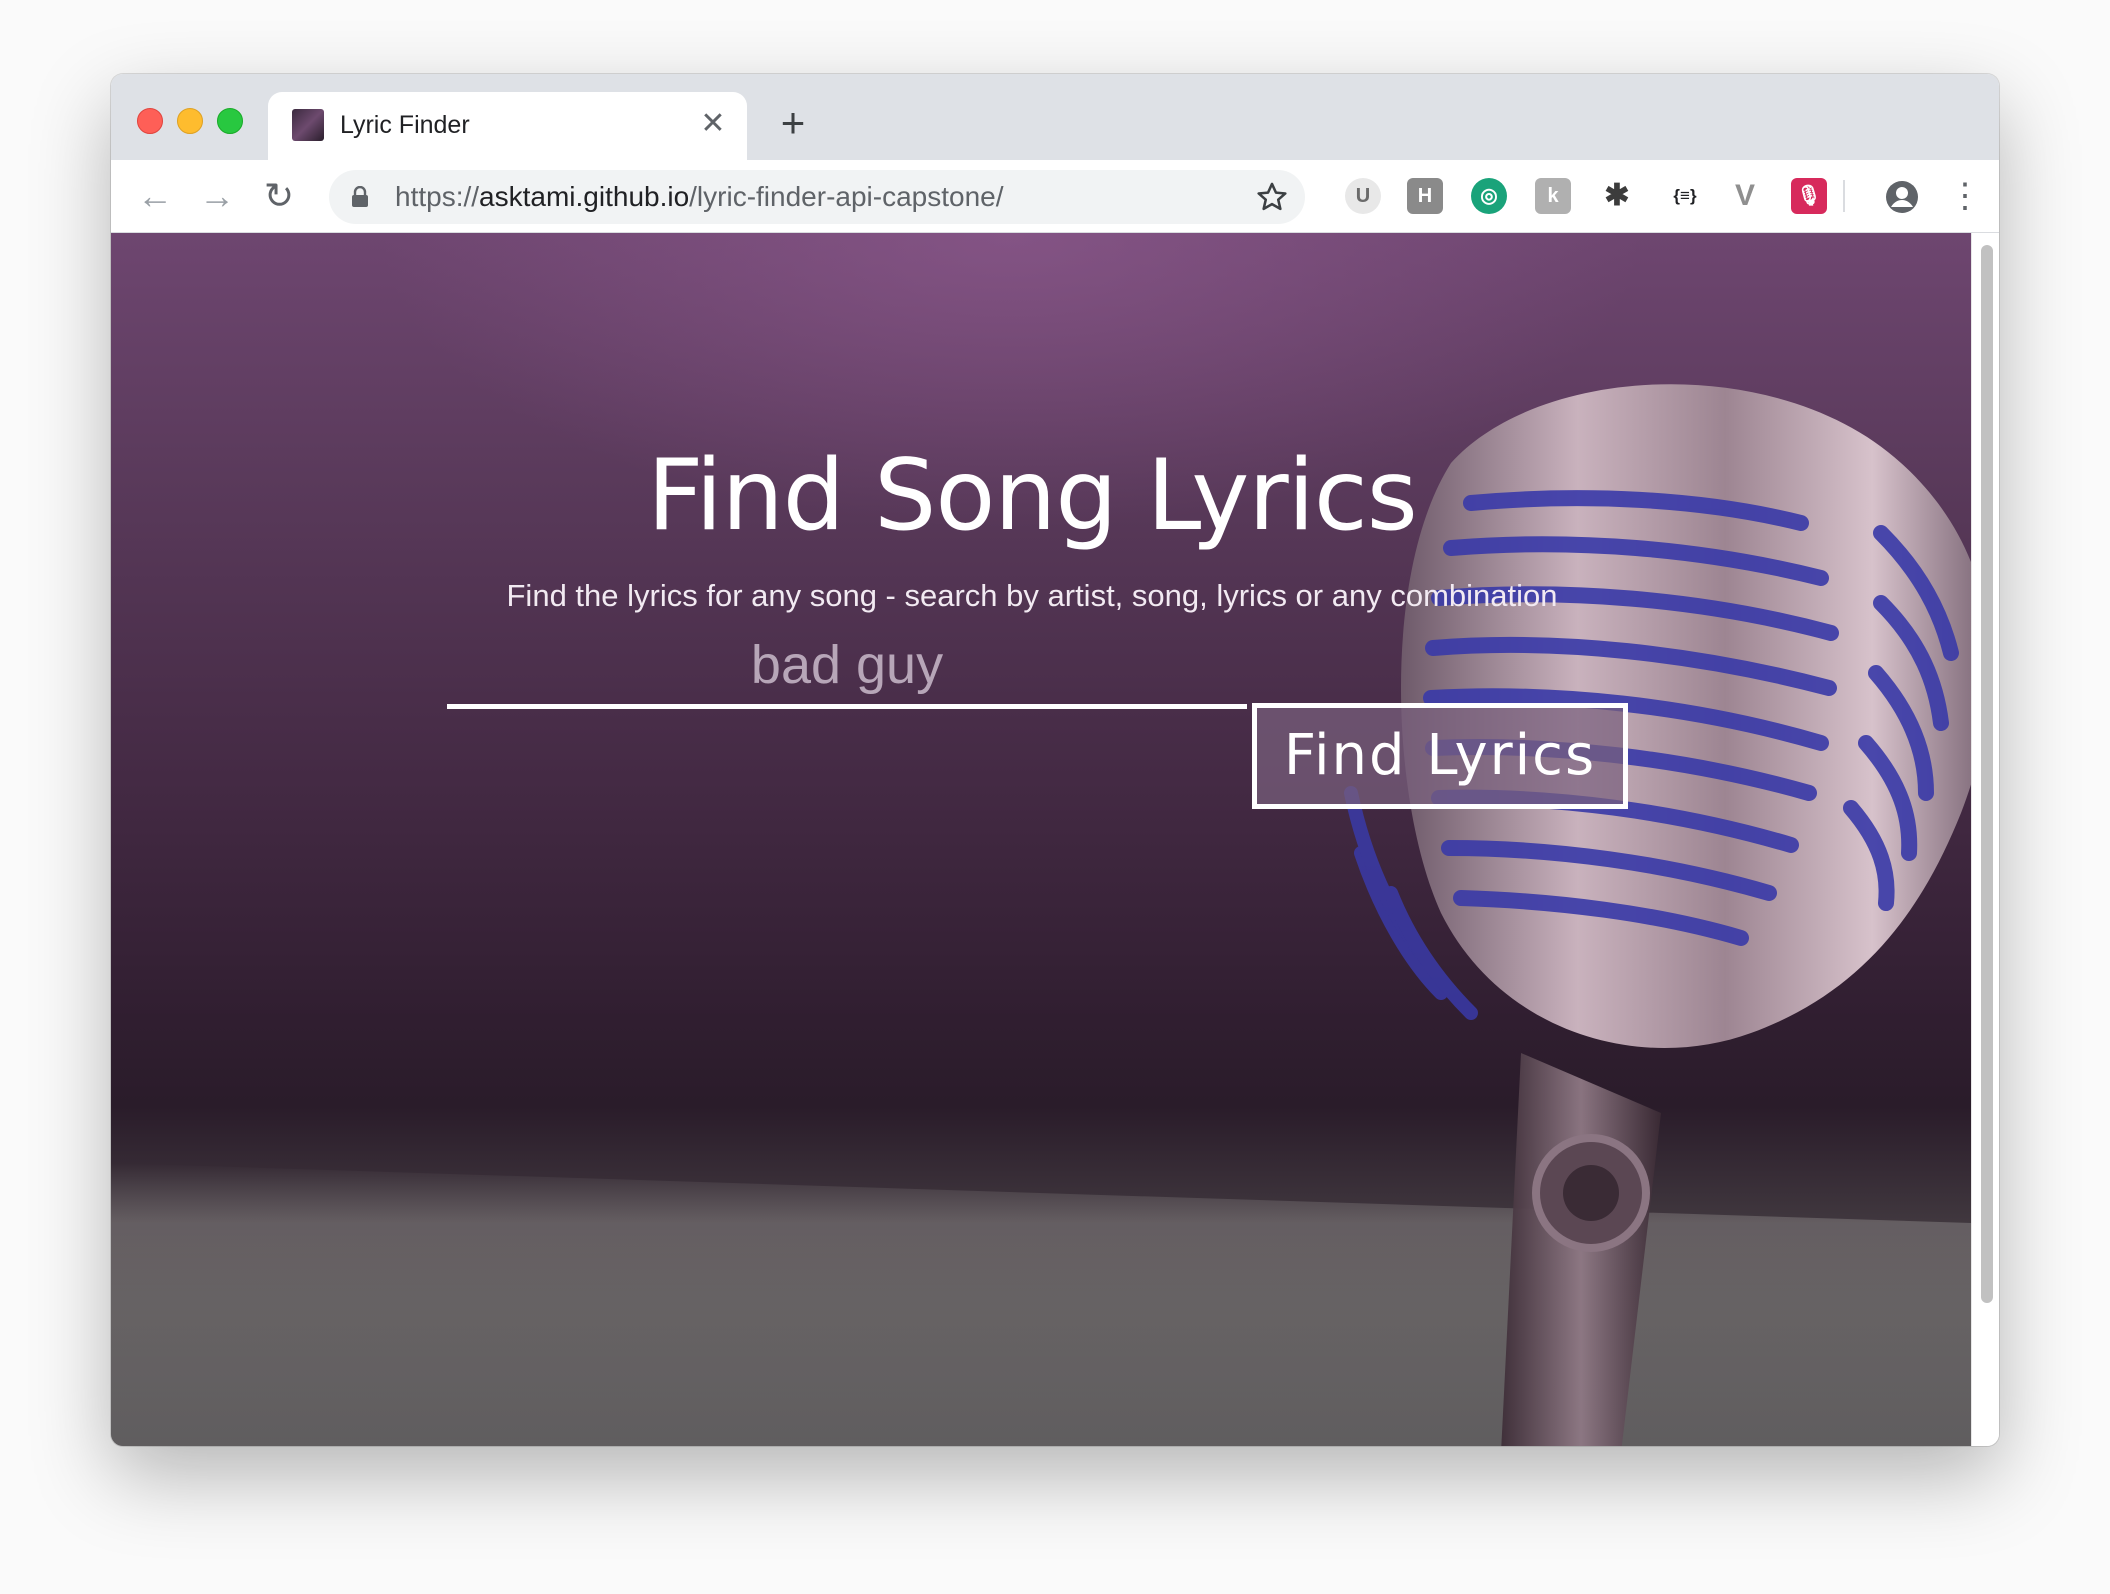 This screenshot has width=2110, height=1594. What do you see at coordinates (1440, 756) in the screenshot?
I see `find-lyrics-button: Find Lyrics` at bounding box center [1440, 756].